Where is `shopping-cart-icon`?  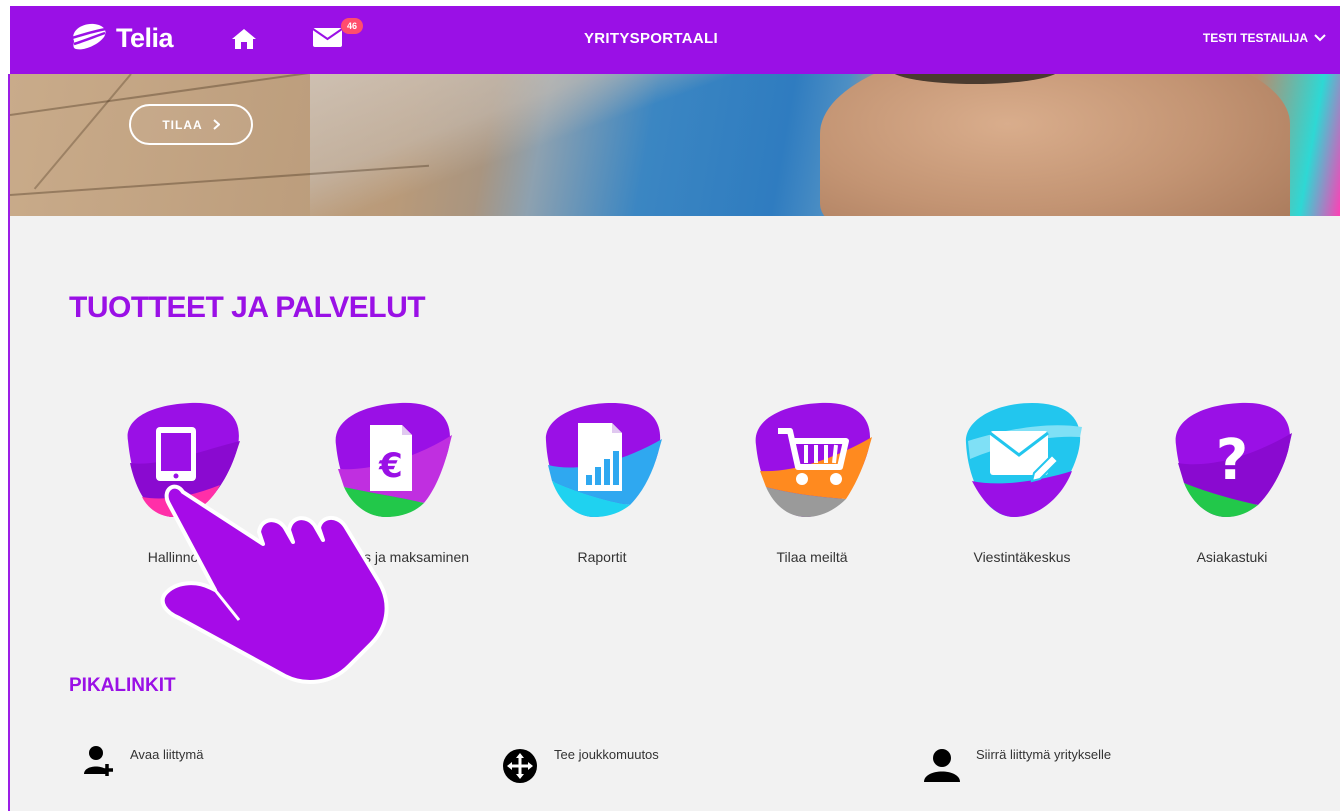
shopping-cart-icon is located at coordinates (813, 459).